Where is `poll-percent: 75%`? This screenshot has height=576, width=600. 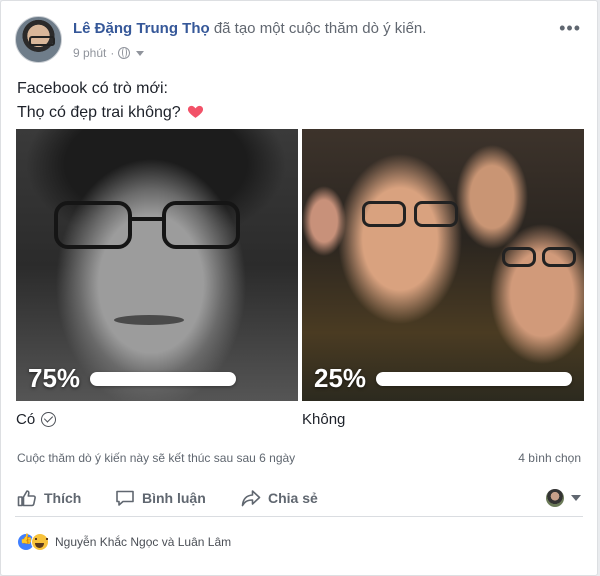 poll-percent: 75% is located at coordinates (54, 378).